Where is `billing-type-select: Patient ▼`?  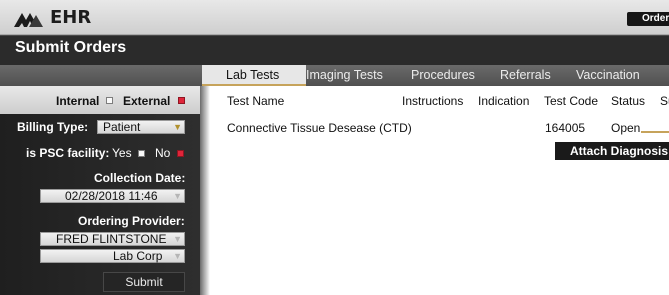 billing-type-select: Patient ▼ is located at coordinates (141, 127).